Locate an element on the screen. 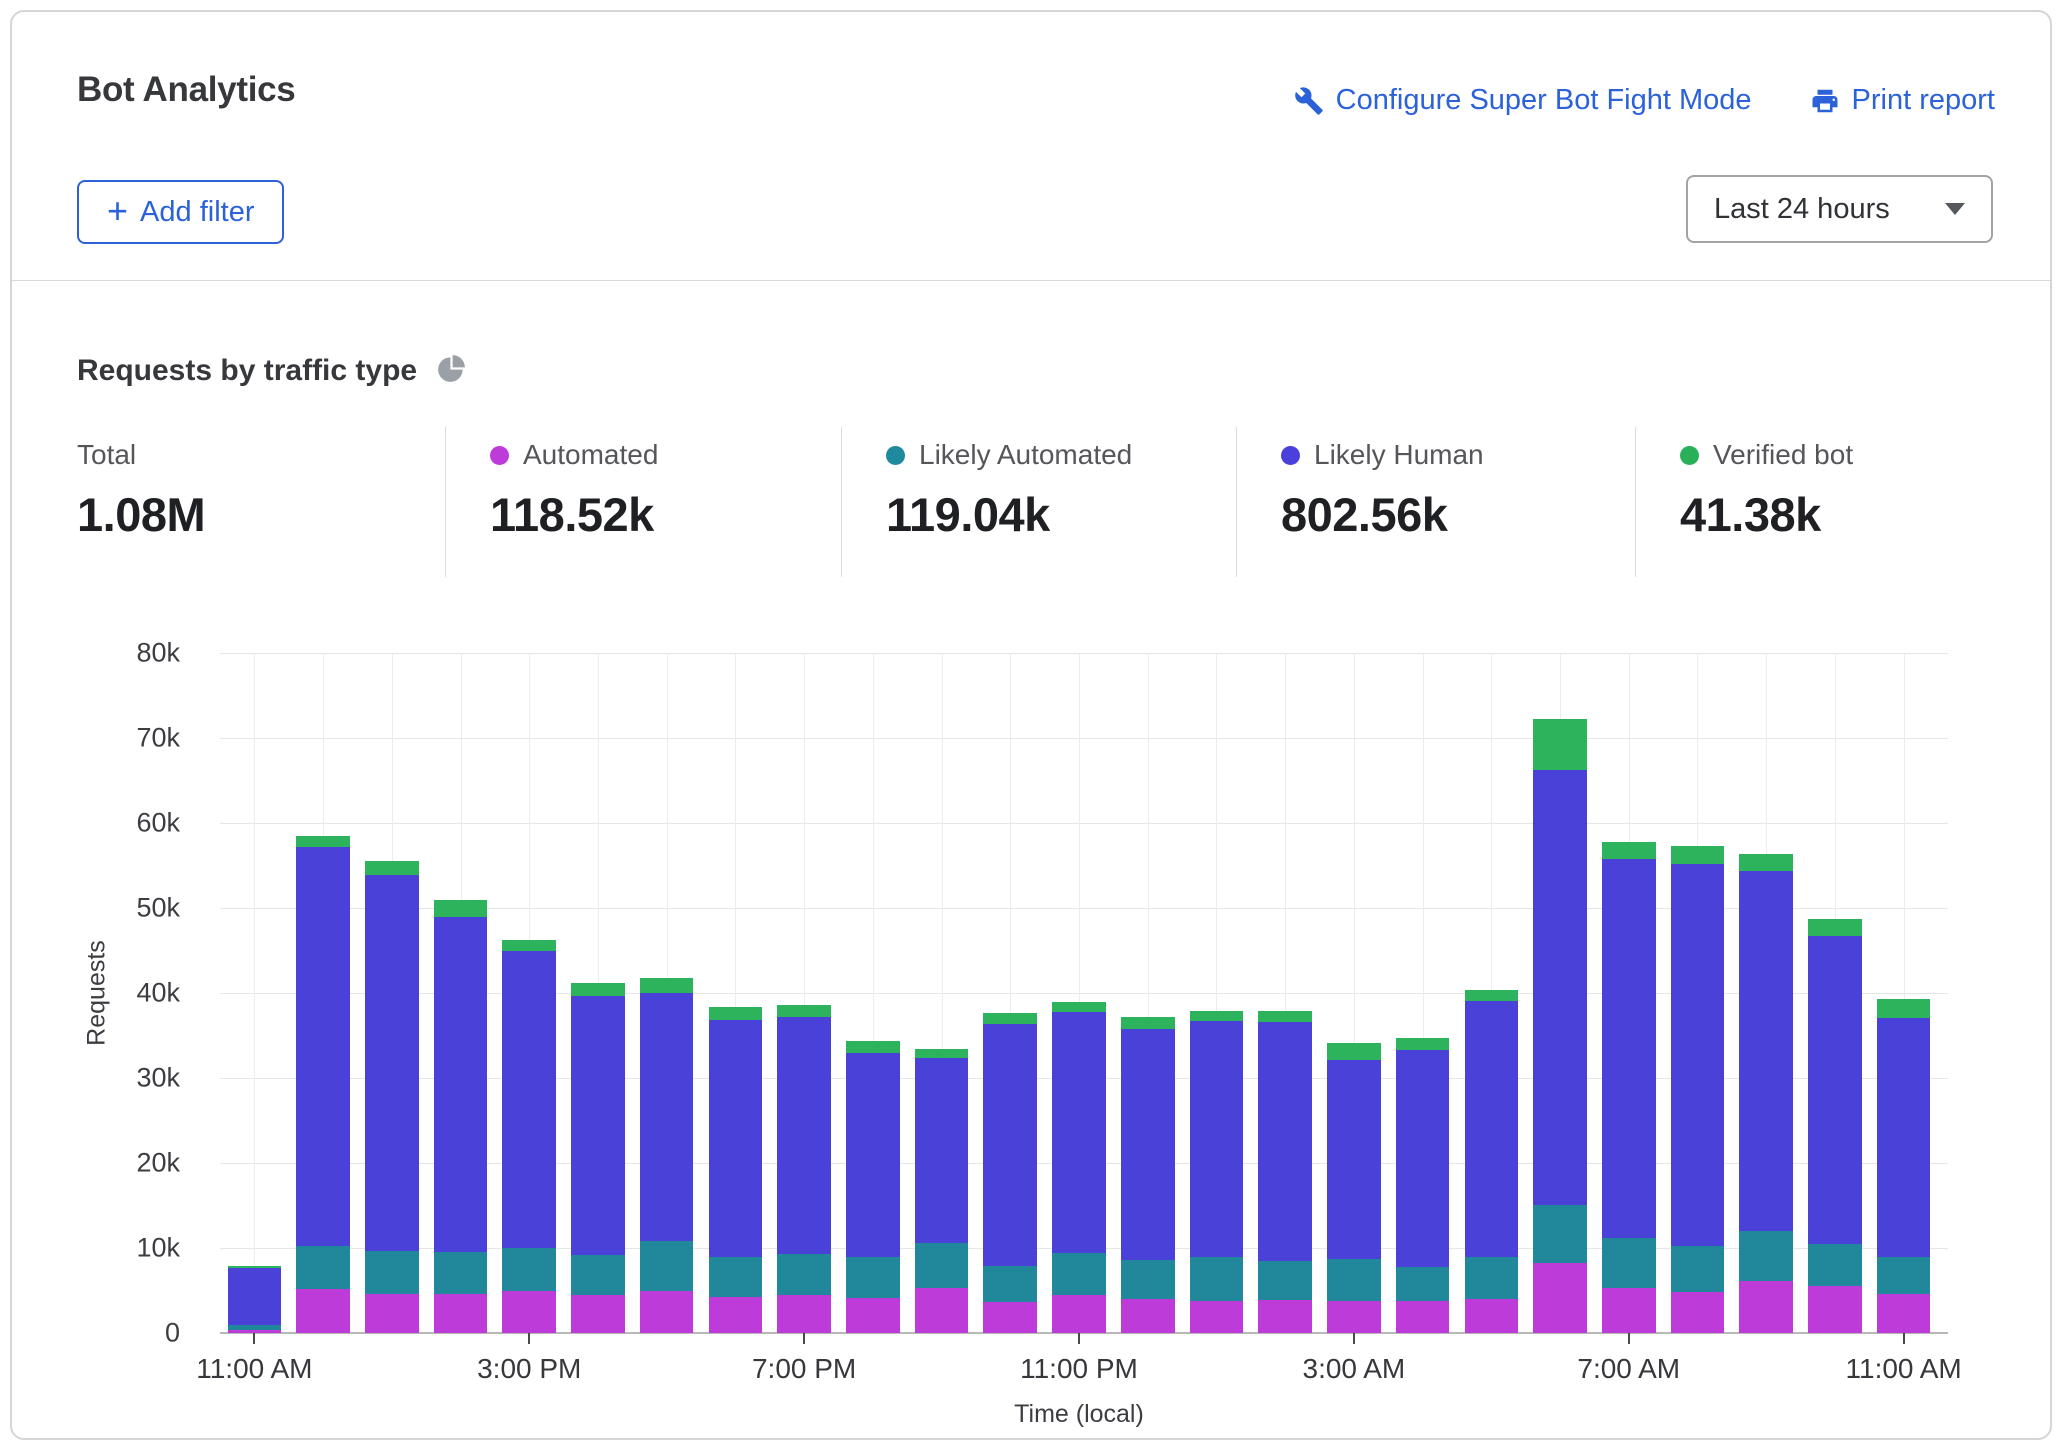  print-report-link: Print report is located at coordinates (1902, 100).